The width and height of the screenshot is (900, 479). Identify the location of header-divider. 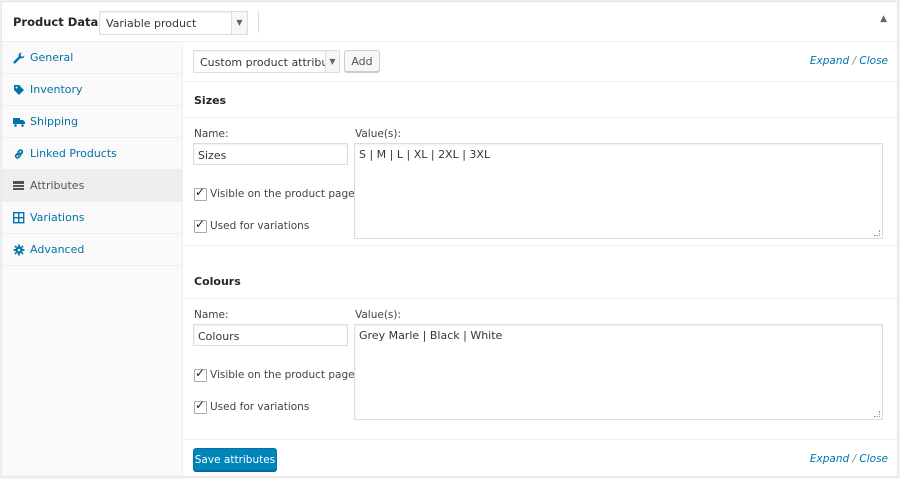
(258, 22).